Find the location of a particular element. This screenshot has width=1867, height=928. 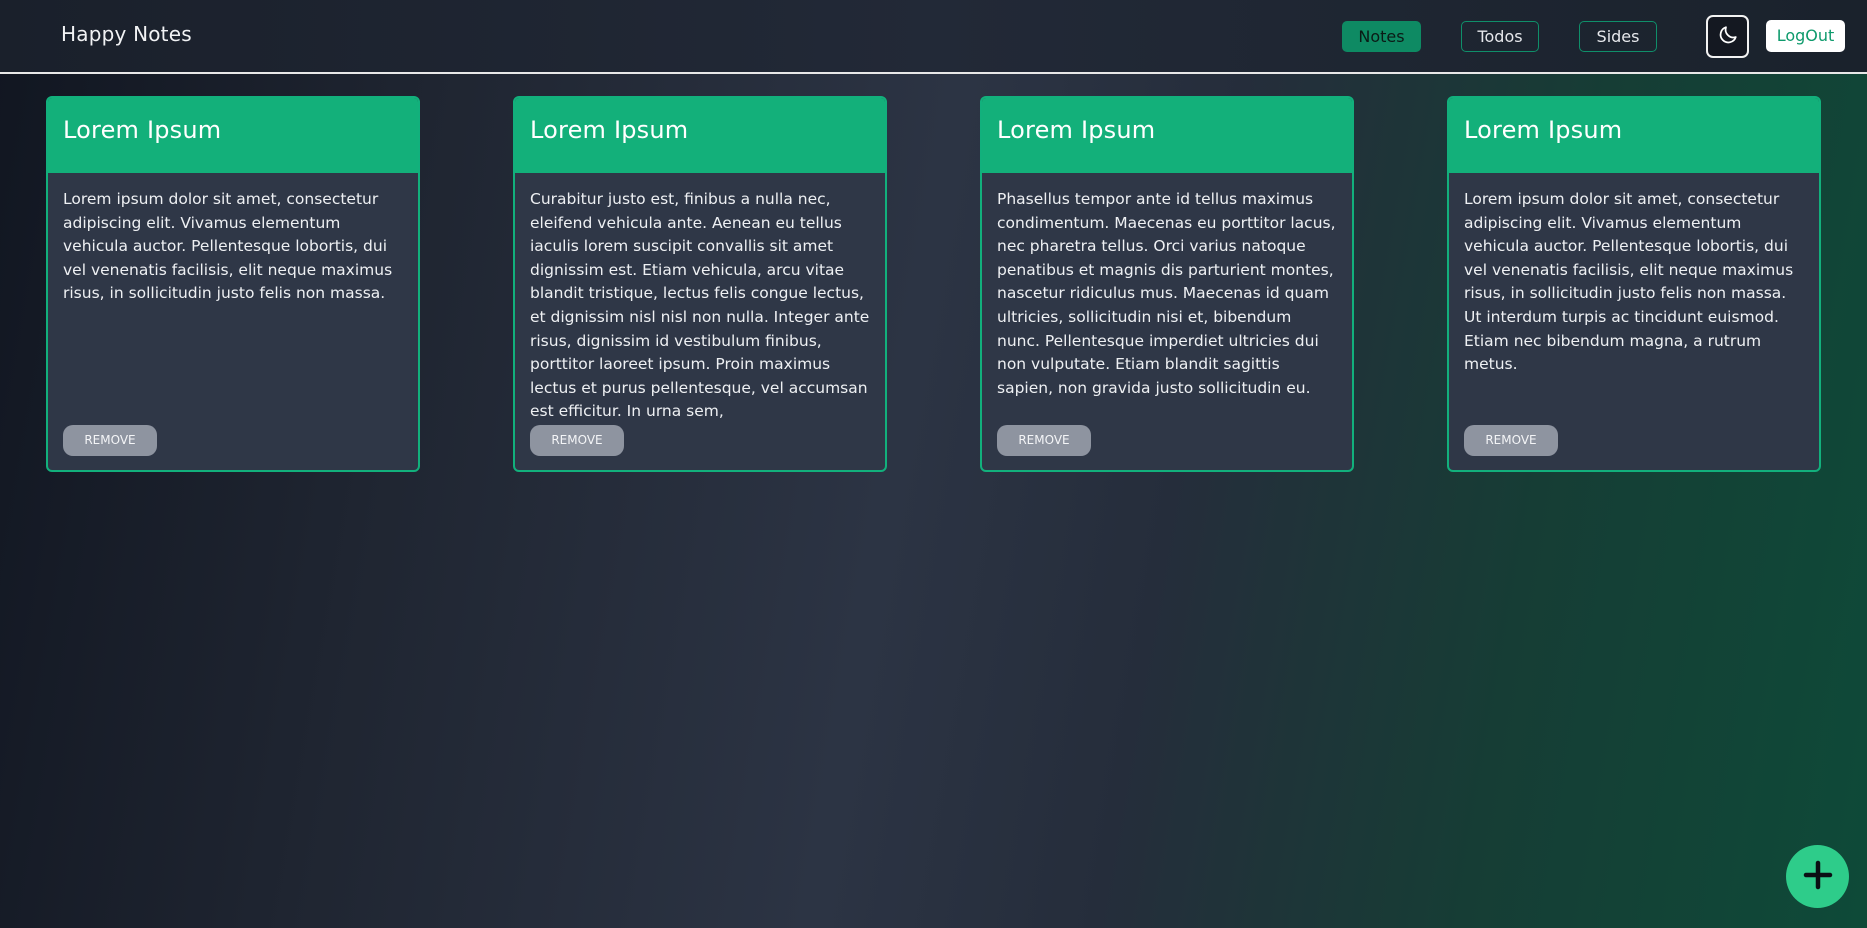

moon-icon is located at coordinates (1728, 36).